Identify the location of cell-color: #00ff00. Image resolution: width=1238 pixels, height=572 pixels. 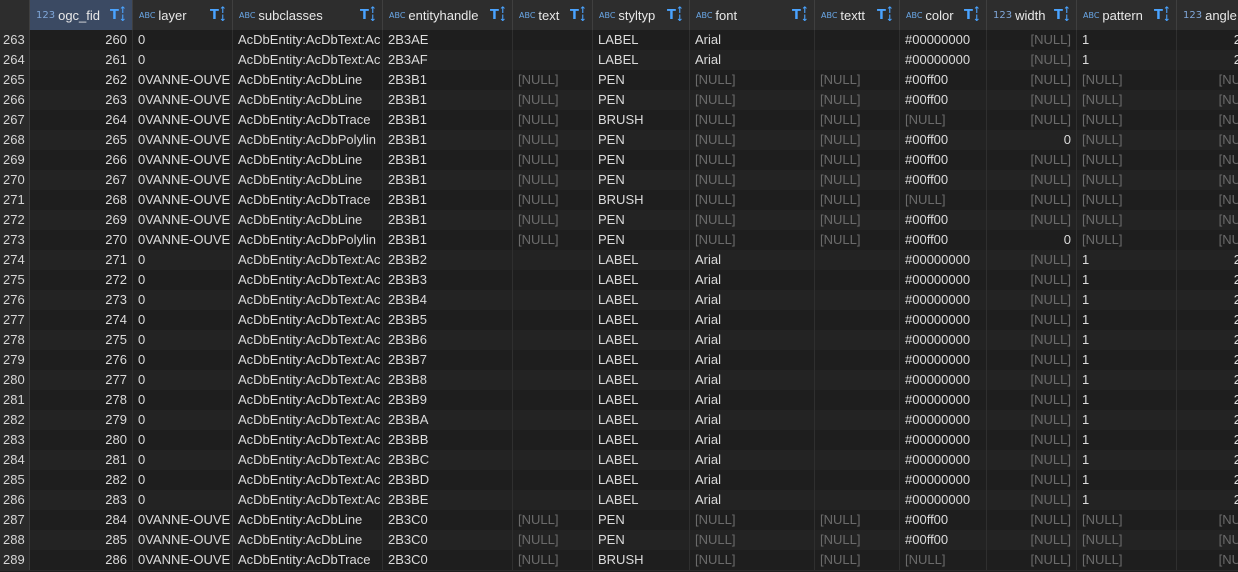
(943, 540).